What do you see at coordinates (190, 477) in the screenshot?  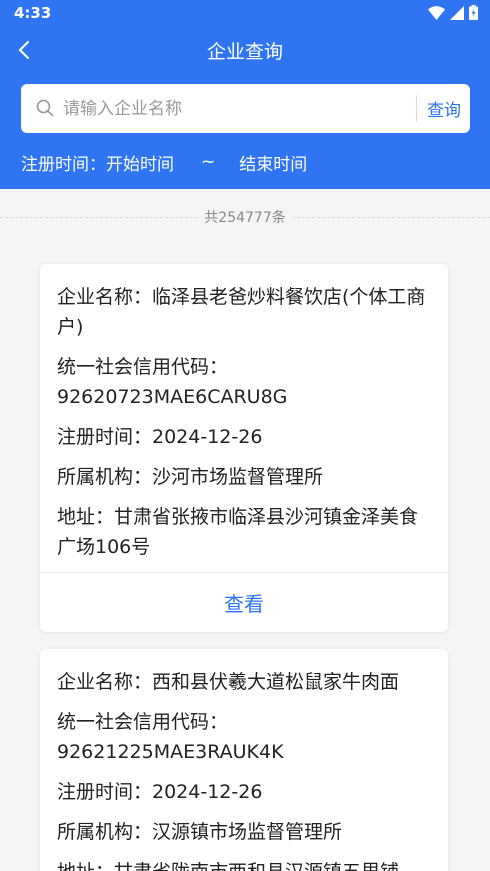 I see `agency: 所属机构：沙河市场监督管理所` at bounding box center [190, 477].